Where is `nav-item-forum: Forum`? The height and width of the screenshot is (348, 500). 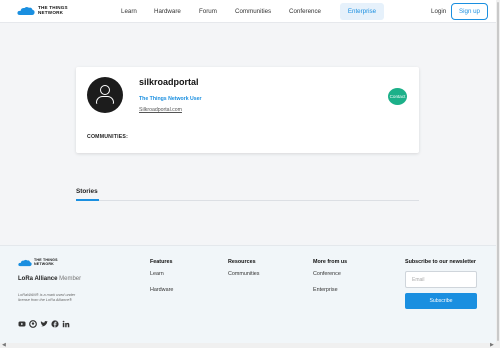 nav-item-forum: Forum is located at coordinates (208, 11).